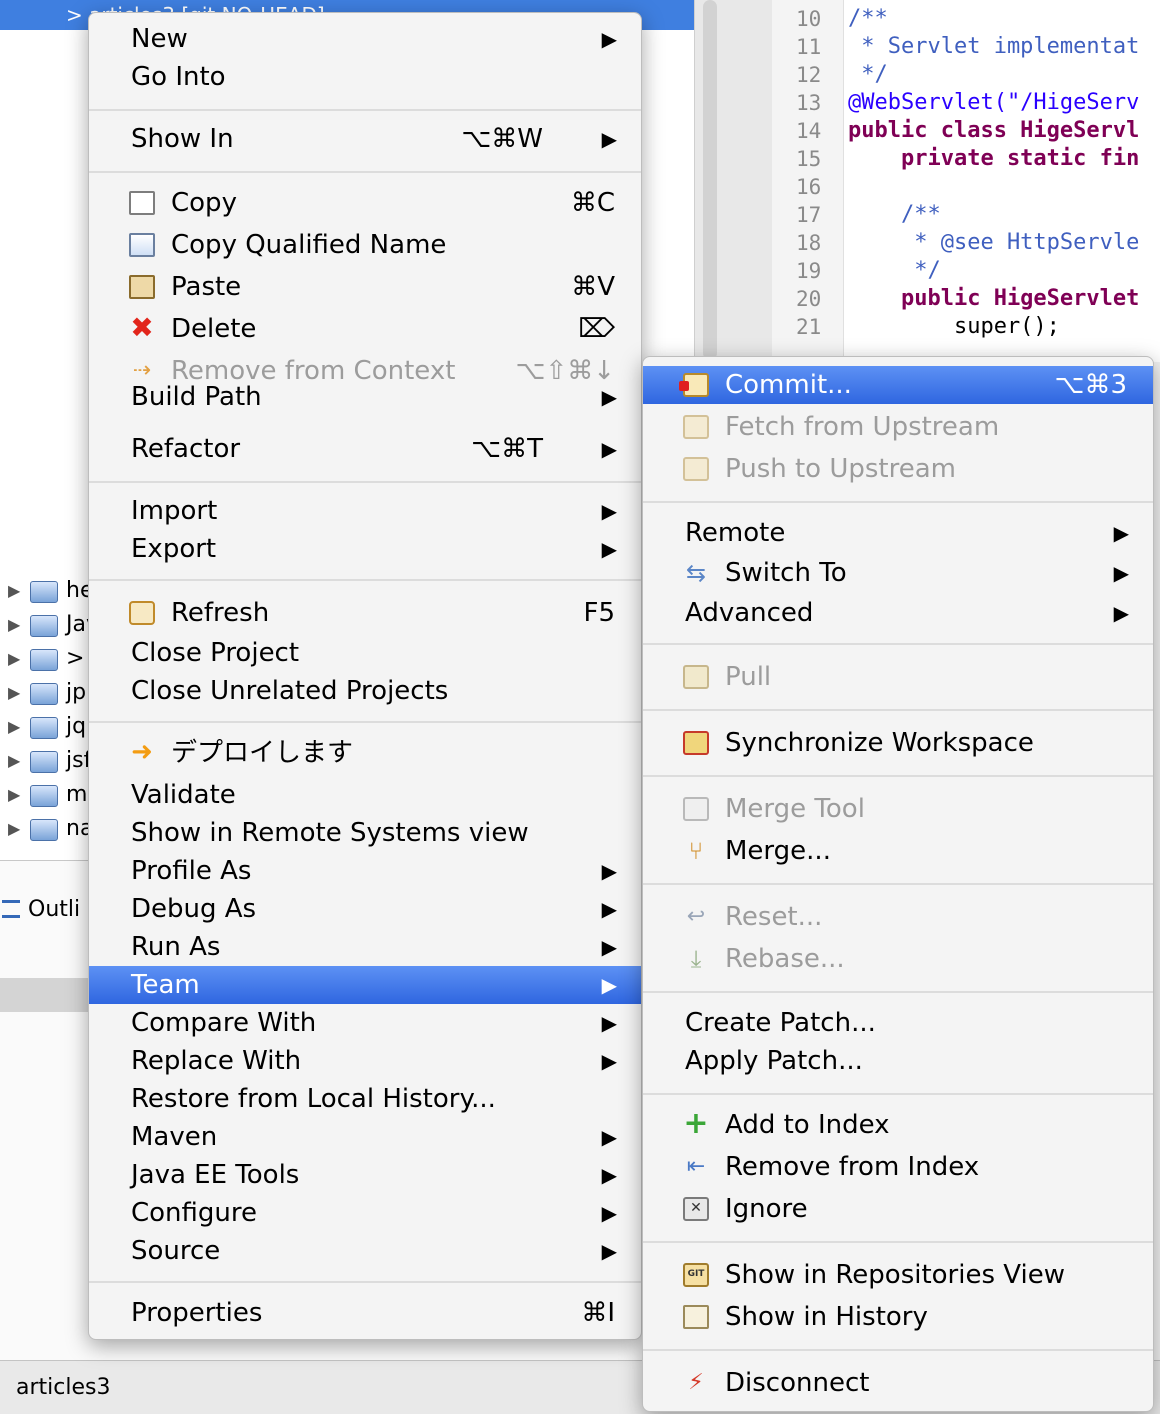  I want to click on menu-item-run-as: Run As ▶, so click(365, 947).